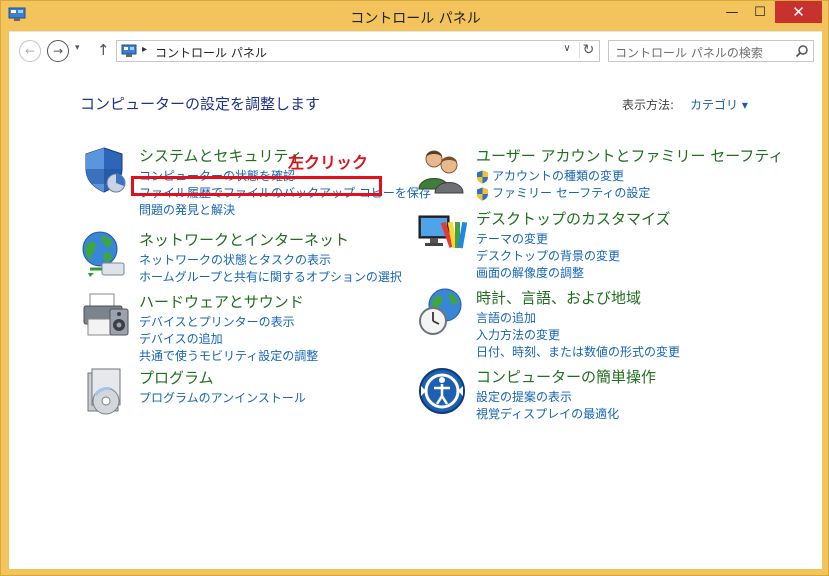 The width and height of the screenshot is (829, 576). What do you see at coordinates (270, 260) in the screenshot?
I see `link-network-status: ネットワークの状態とタスクの表示` at bounding box center [270, 260].